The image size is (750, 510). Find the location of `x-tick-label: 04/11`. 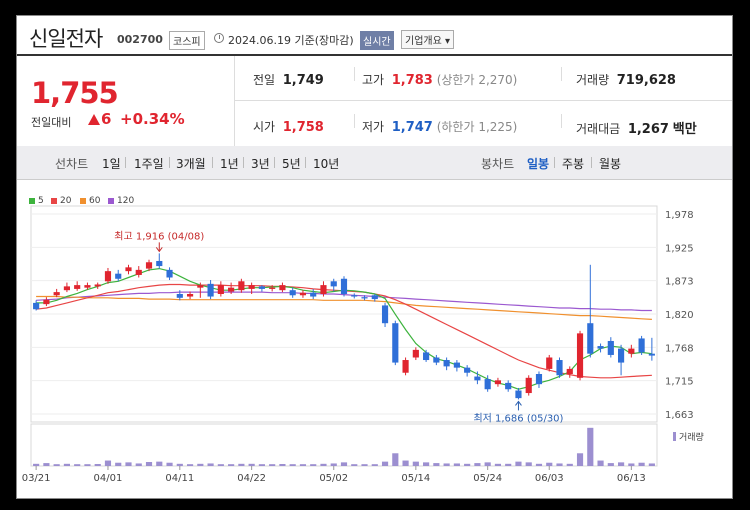

x-tick-label: 04/11 is located at coordinates (179, 478).